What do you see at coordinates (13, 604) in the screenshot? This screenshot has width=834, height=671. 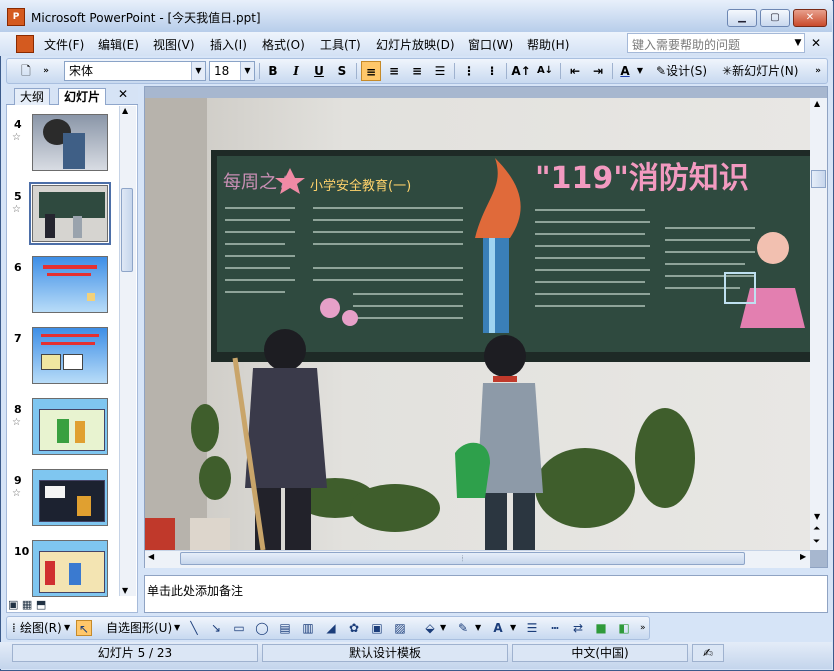 I see `normal-view-icon: ▣` at bounding box center [13, 604].